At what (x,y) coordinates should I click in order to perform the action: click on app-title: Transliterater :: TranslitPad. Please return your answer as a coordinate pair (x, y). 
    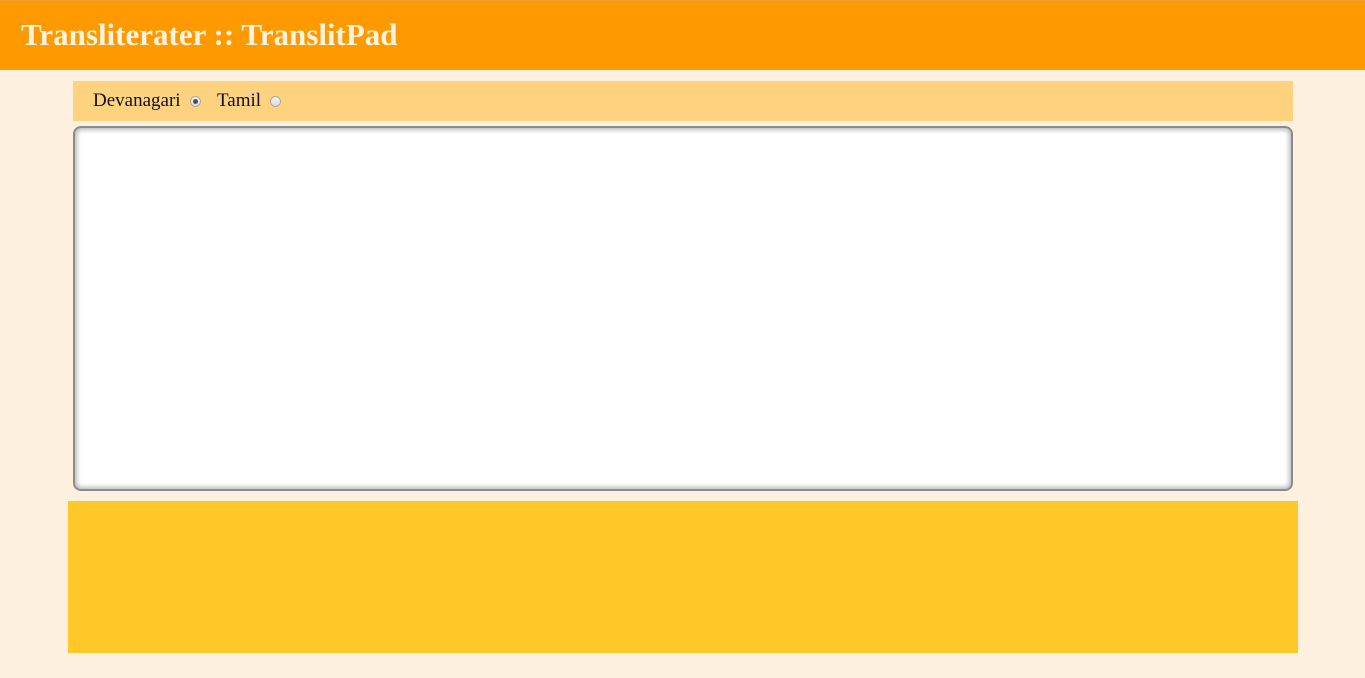
    Looking at the image, I should click on (209, 34).